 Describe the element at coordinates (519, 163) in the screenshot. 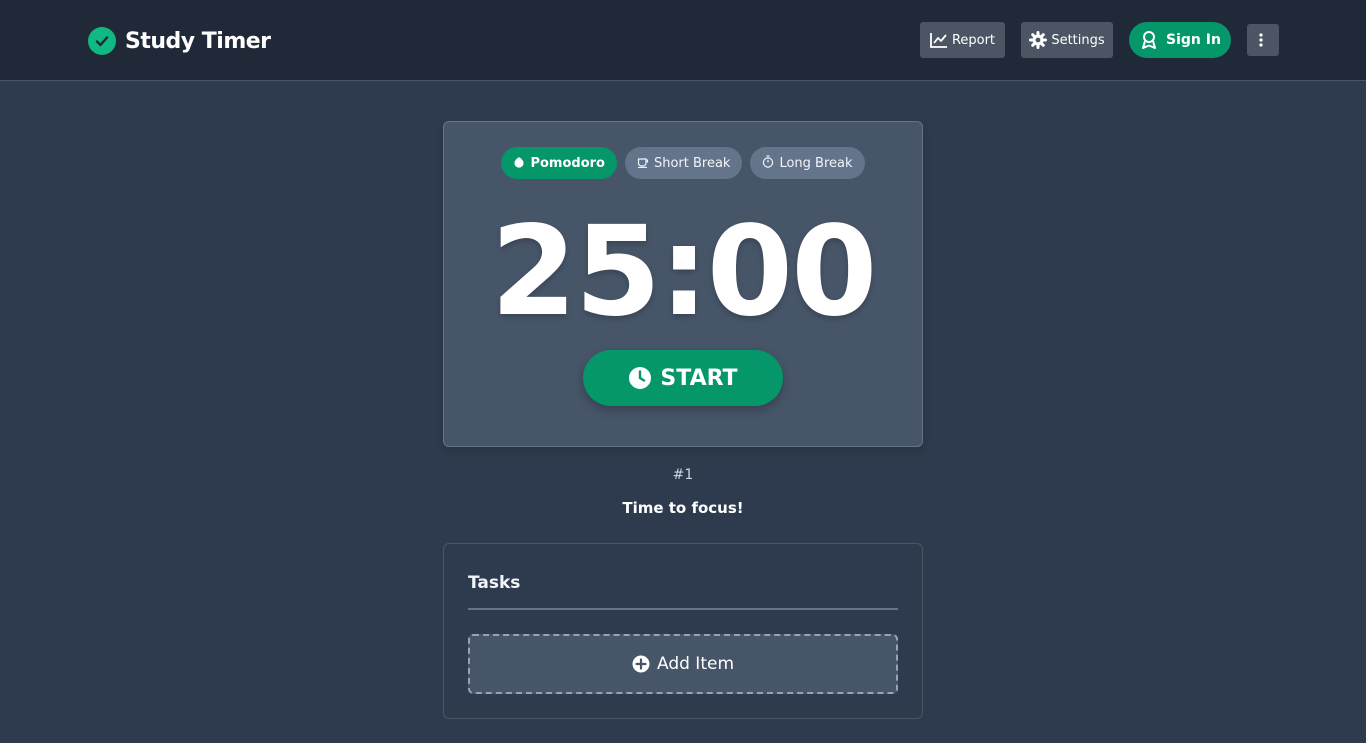

I see `tomato-icon` at that location.